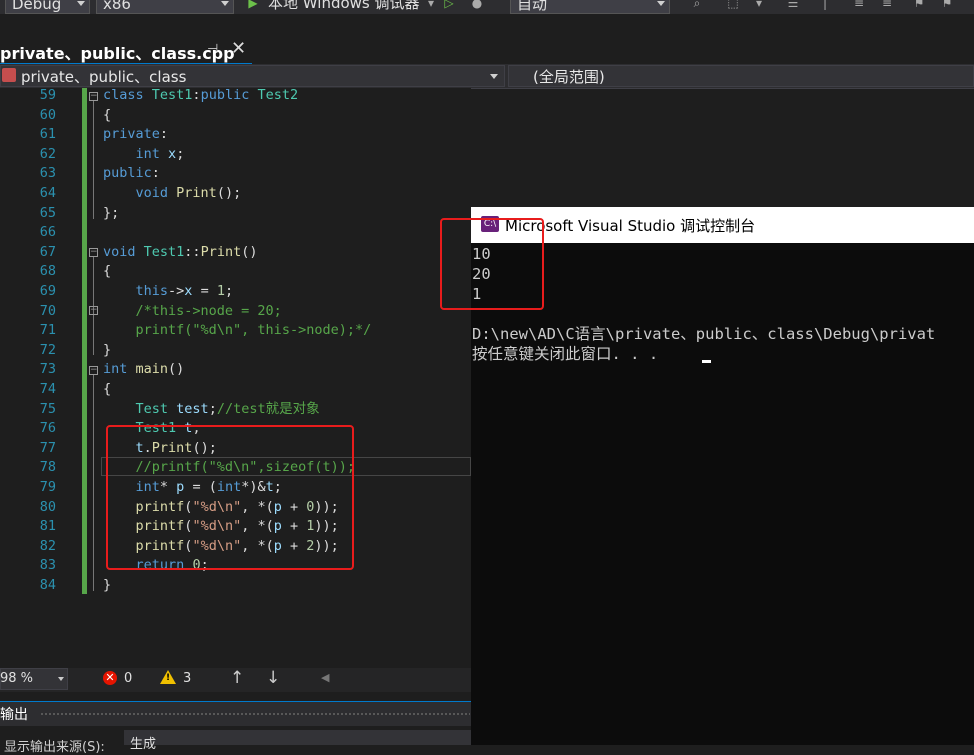 This screenshot has height=755, width=974. What do you see at coordinates (449, 5) in the screenshot?
I see `start-without-debug-icon: ▷` at bounding box center [449, 5].